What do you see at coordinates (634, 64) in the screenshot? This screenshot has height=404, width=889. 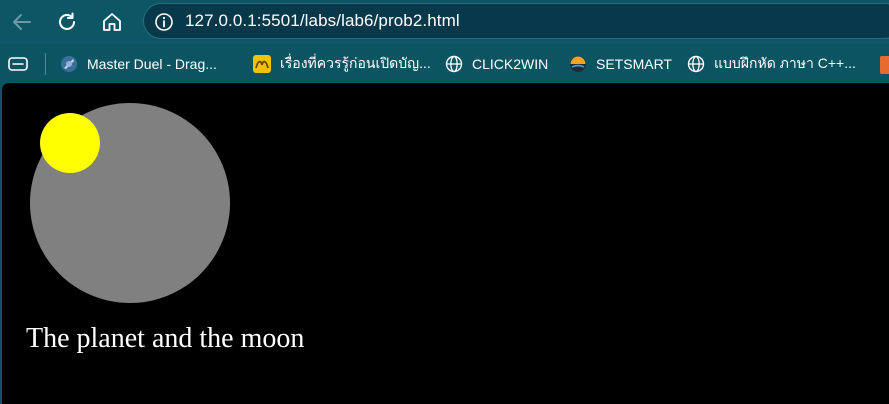 I see `bookmark-label: SETSMART` at bounding box center [634, 64].